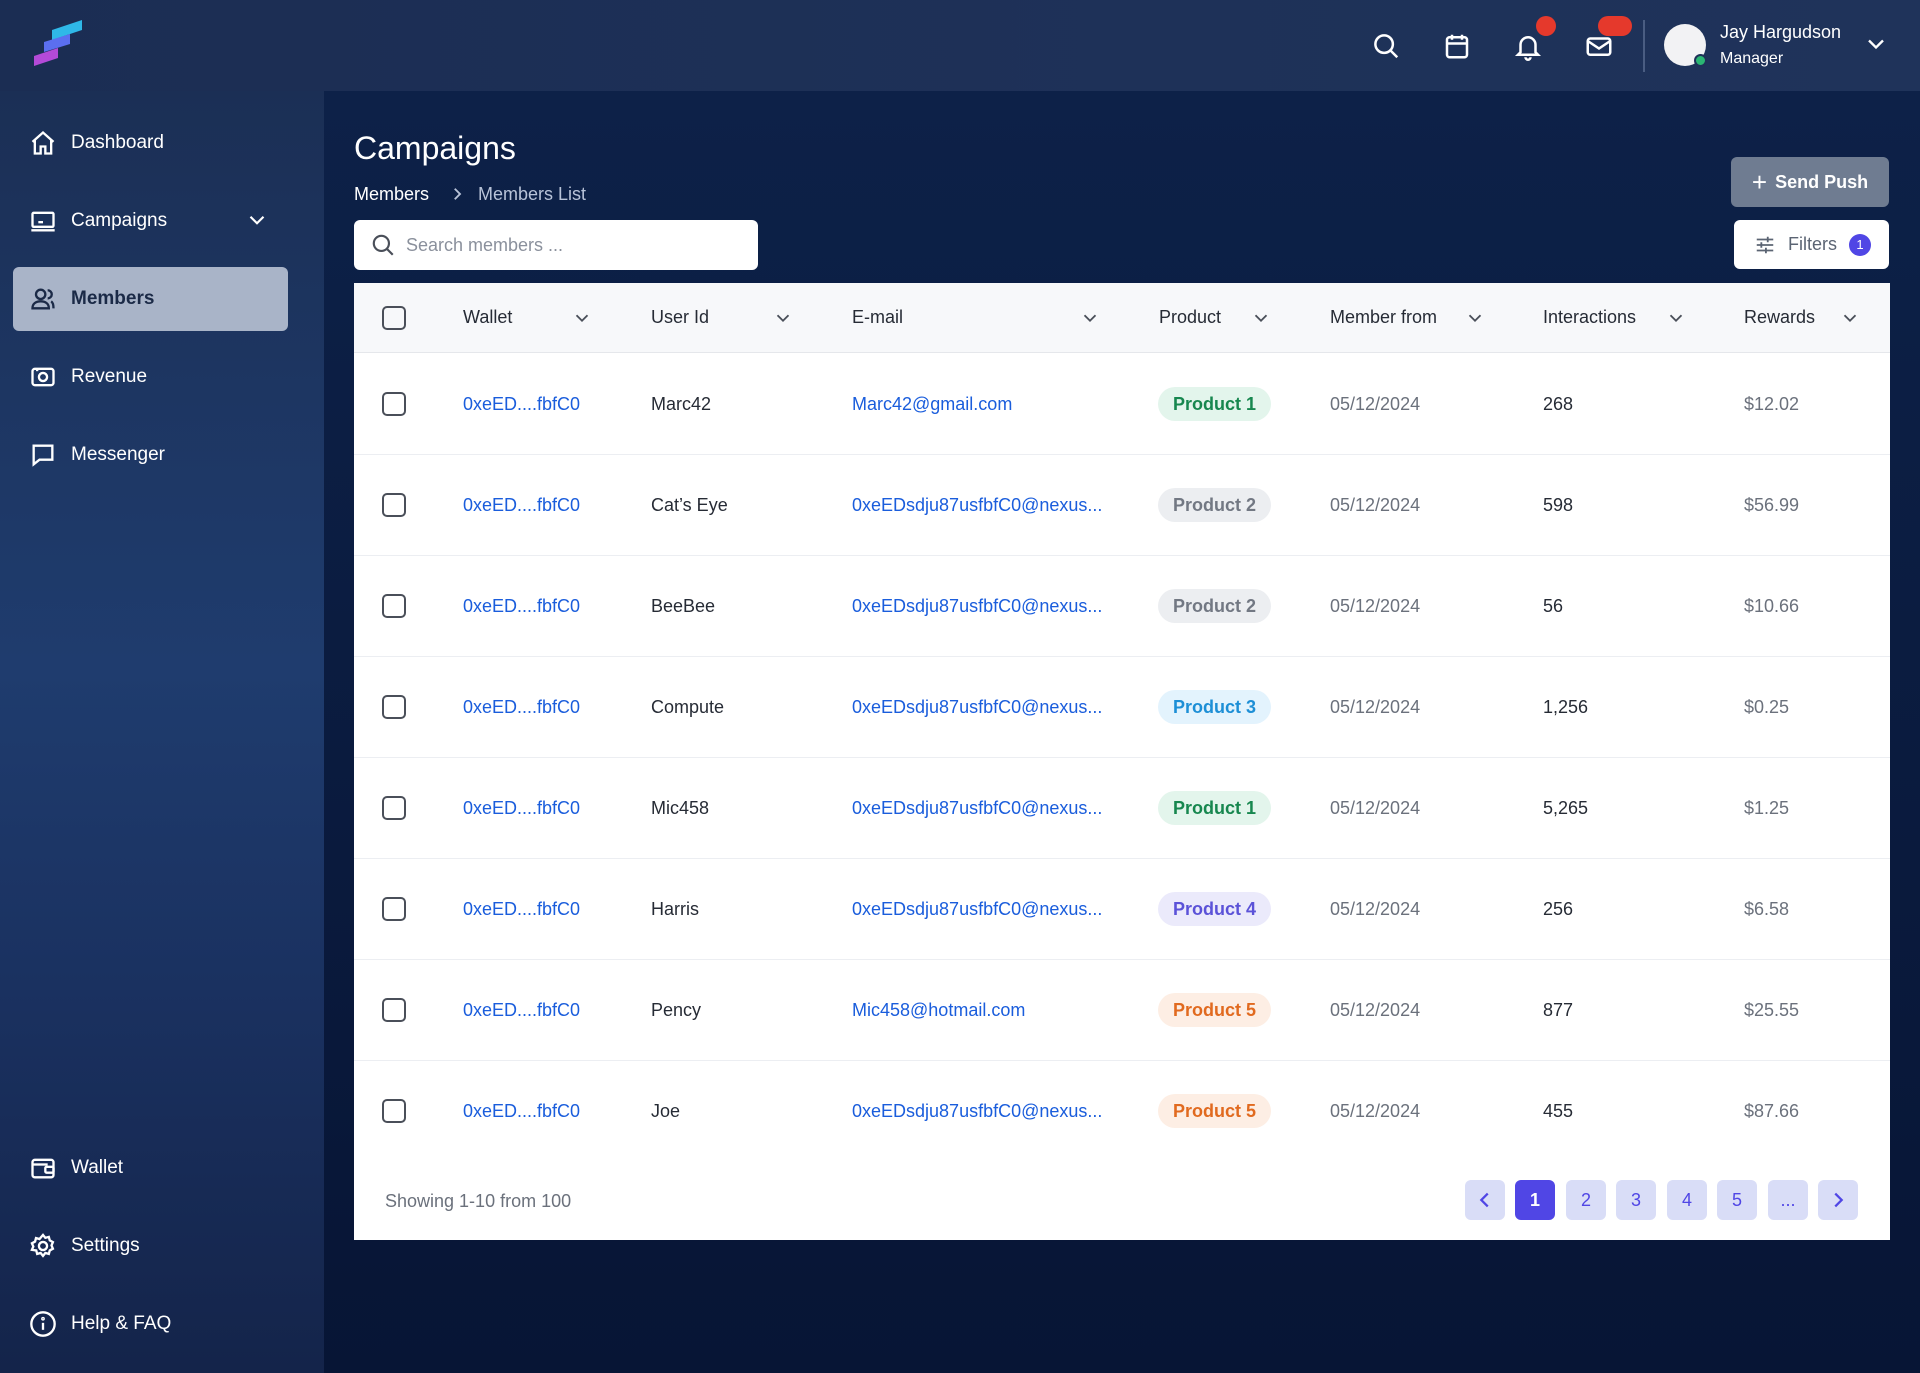  What do you see at coordinates (1215, 1010) in the screenshot?
I see `product-badge: Product 5` at bounding box center [1215, 1010].